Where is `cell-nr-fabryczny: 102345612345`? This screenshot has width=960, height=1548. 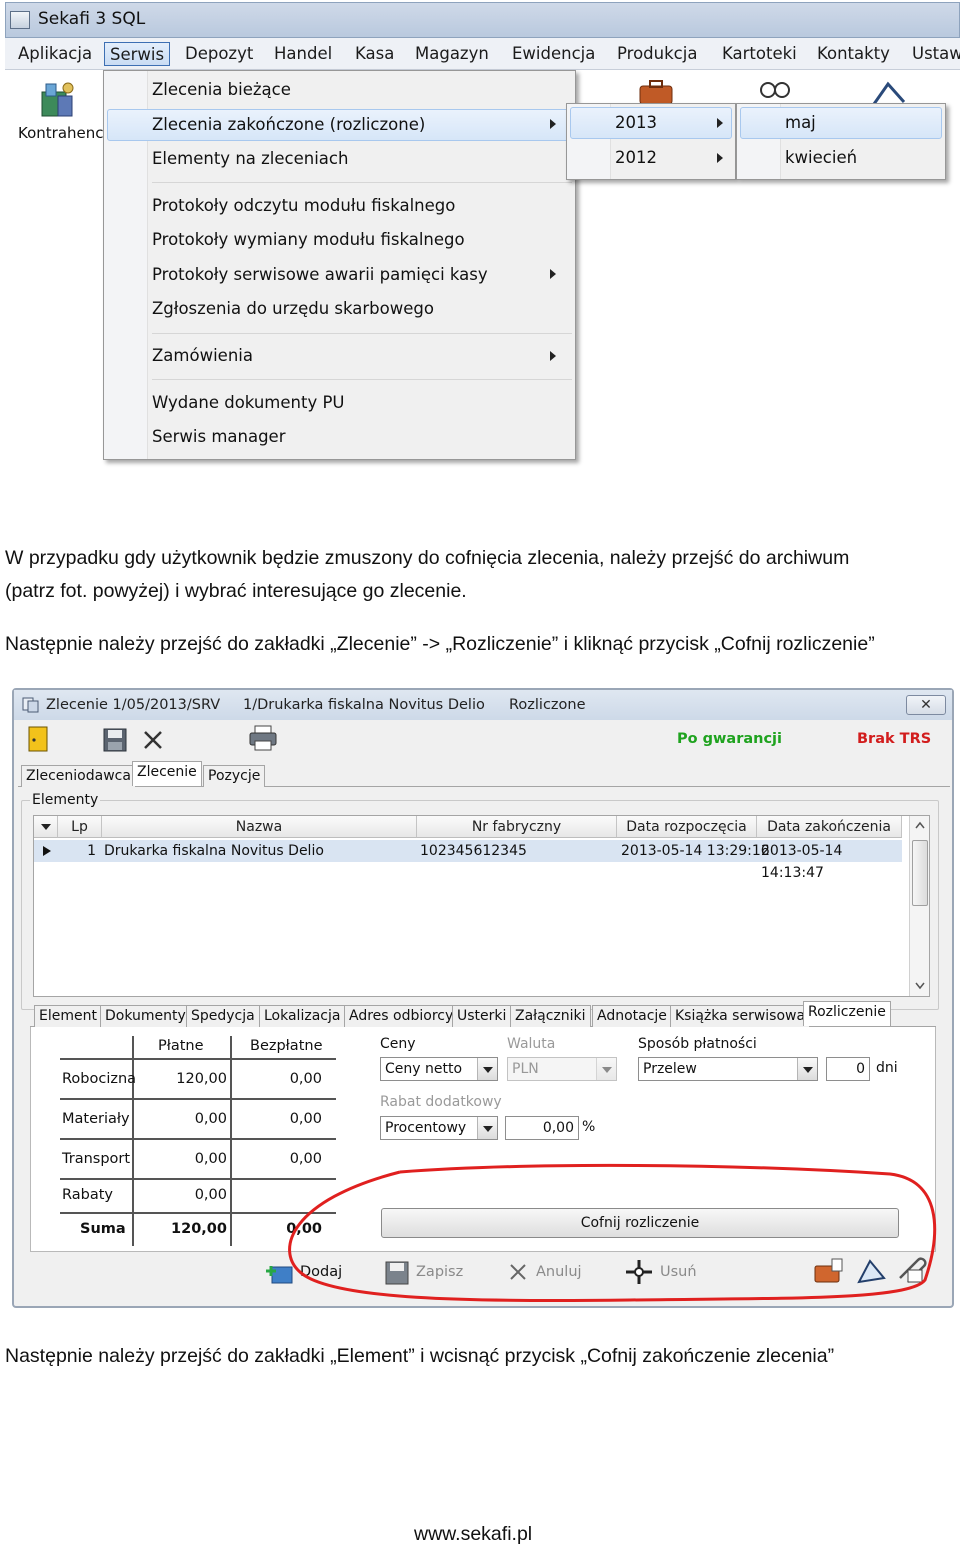
cell-nr-fabryczny: 102345612345 is located at coordinates (473, 851).